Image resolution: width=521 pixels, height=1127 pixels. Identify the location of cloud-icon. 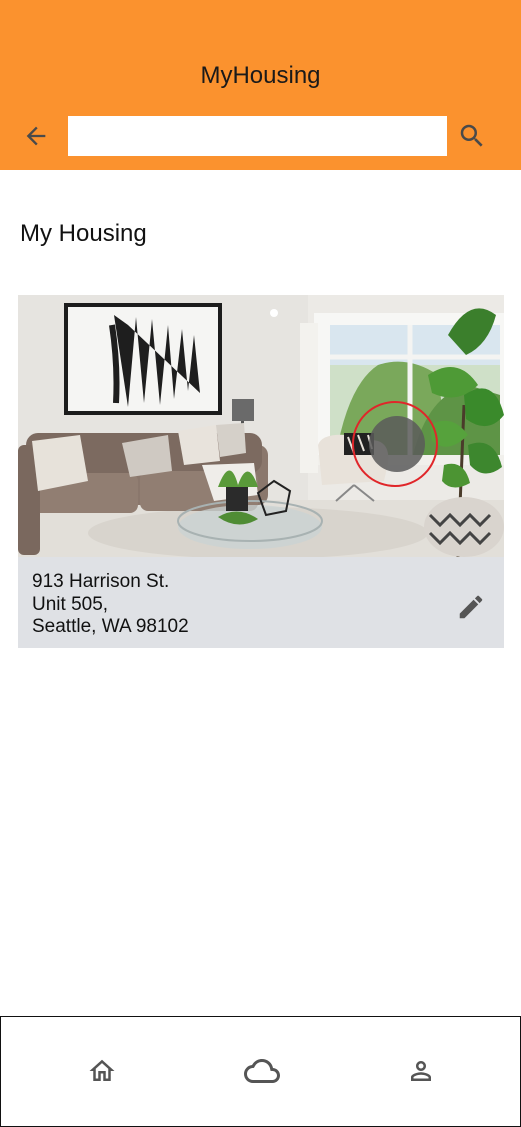
(262, 1071).